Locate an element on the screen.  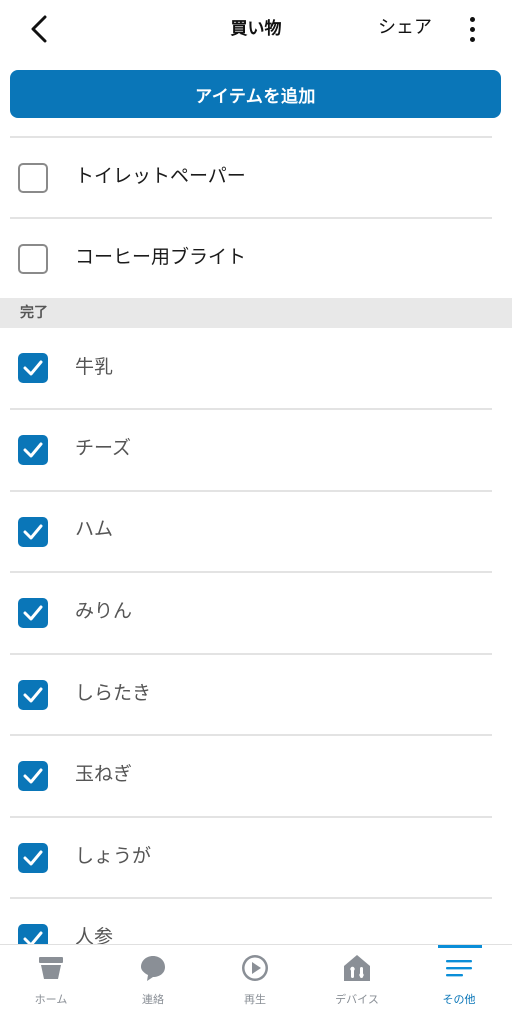
back-button is located at coordinates (39, 29).